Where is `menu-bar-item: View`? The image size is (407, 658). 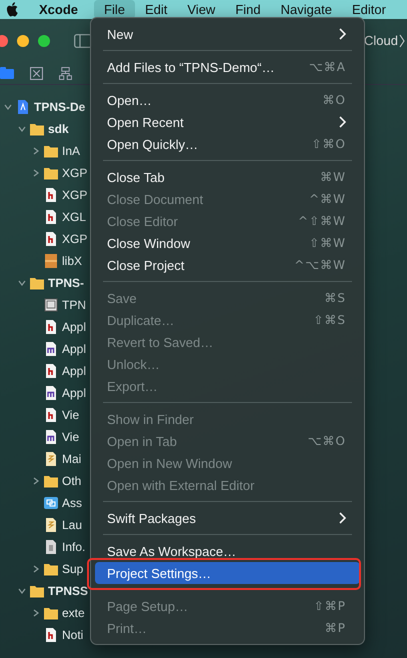 menu-bar-item: View is located at coordinates (201, 9).